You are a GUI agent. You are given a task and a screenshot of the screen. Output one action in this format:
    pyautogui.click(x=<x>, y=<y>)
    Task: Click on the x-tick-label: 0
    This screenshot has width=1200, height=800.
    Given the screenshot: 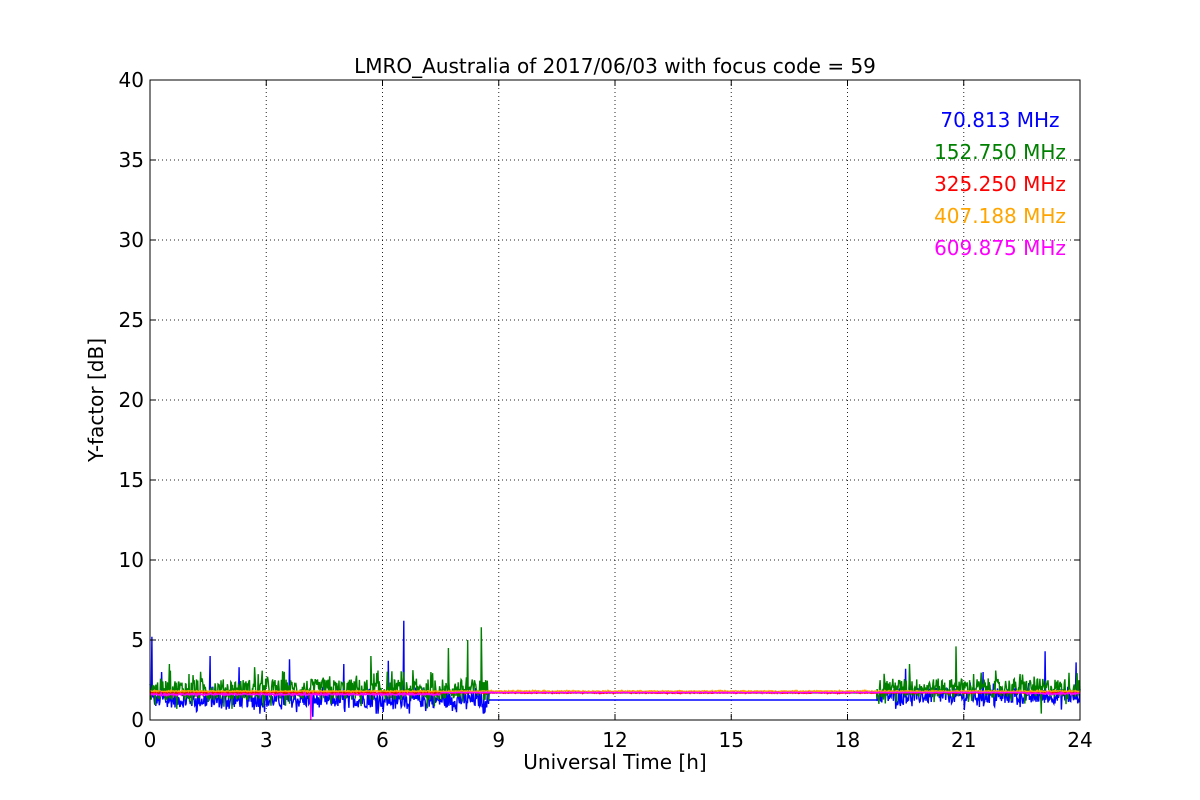 What is the action you would take?
    pyautogui.click(x=150, y=740)
    